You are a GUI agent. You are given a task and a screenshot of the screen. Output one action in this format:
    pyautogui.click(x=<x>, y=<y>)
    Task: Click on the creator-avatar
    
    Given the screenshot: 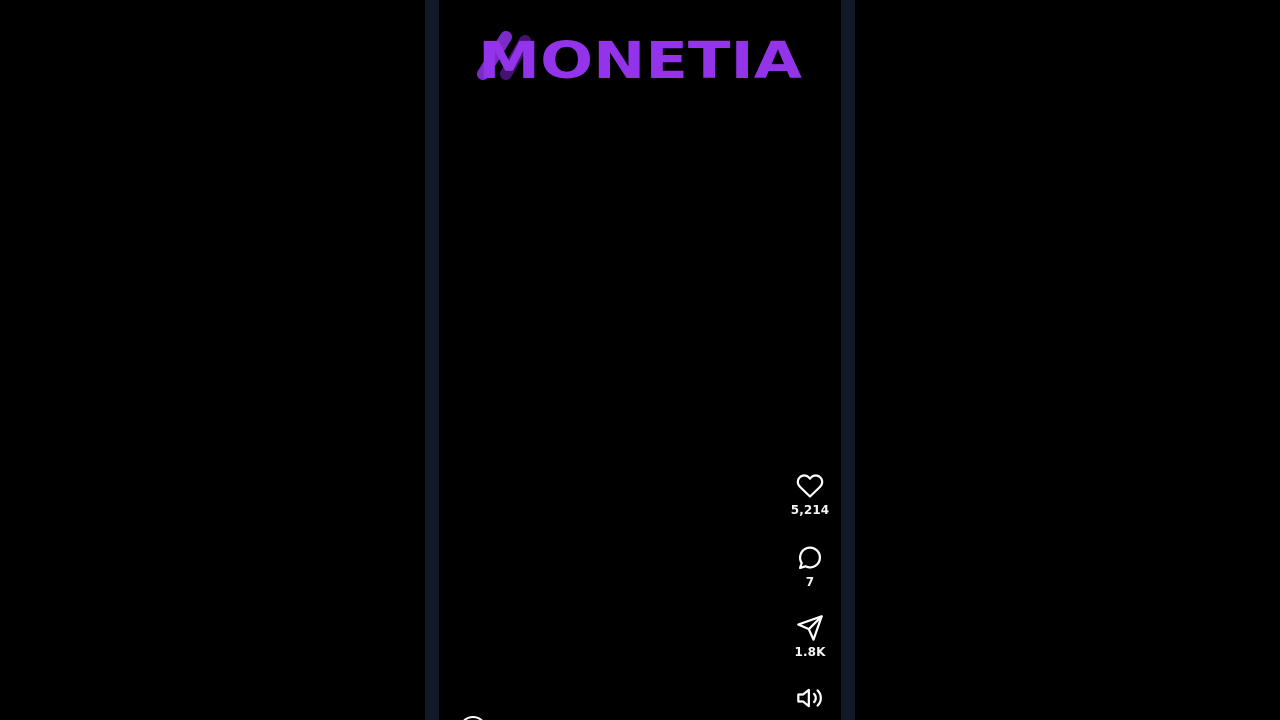 What is the action you would take?
    pyautogui.click(x=473, y=718)
    